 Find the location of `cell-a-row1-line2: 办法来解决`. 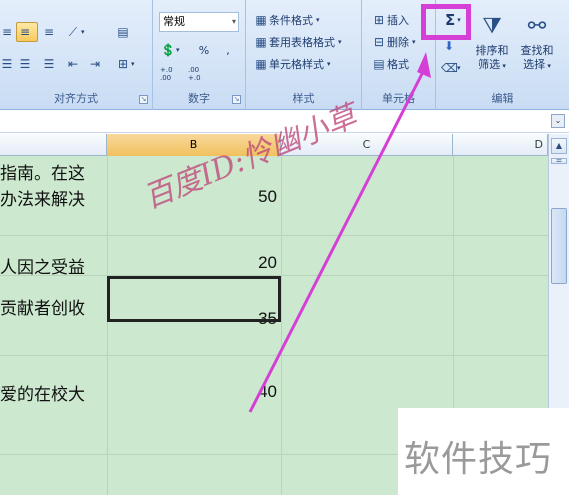

cell-a-row1-line2: 办法来解决 is located at coordinates (42, 197).